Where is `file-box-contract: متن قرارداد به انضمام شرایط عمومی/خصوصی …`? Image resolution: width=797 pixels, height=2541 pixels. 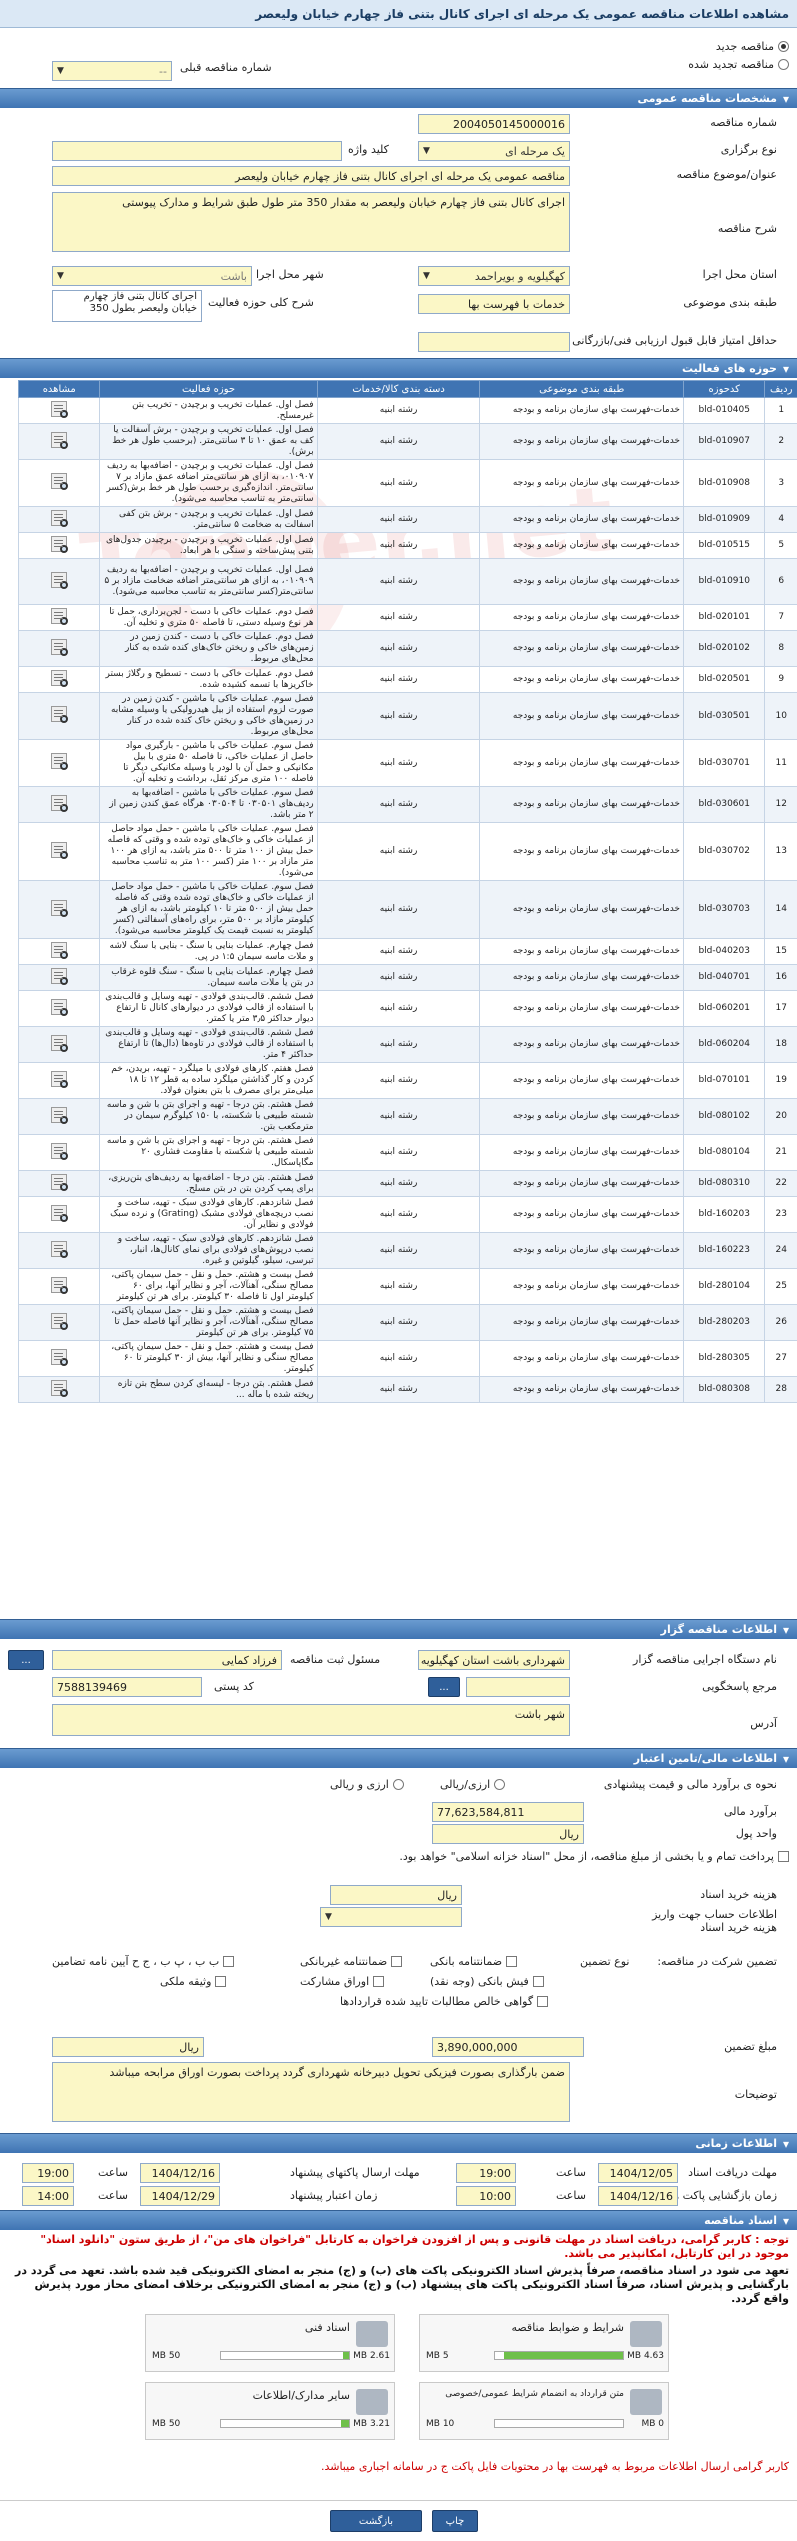
file-box-contract: متن قرارداد به انضمام شرایط عمومی/خصوصی … is located at coordinates (544, 2411).